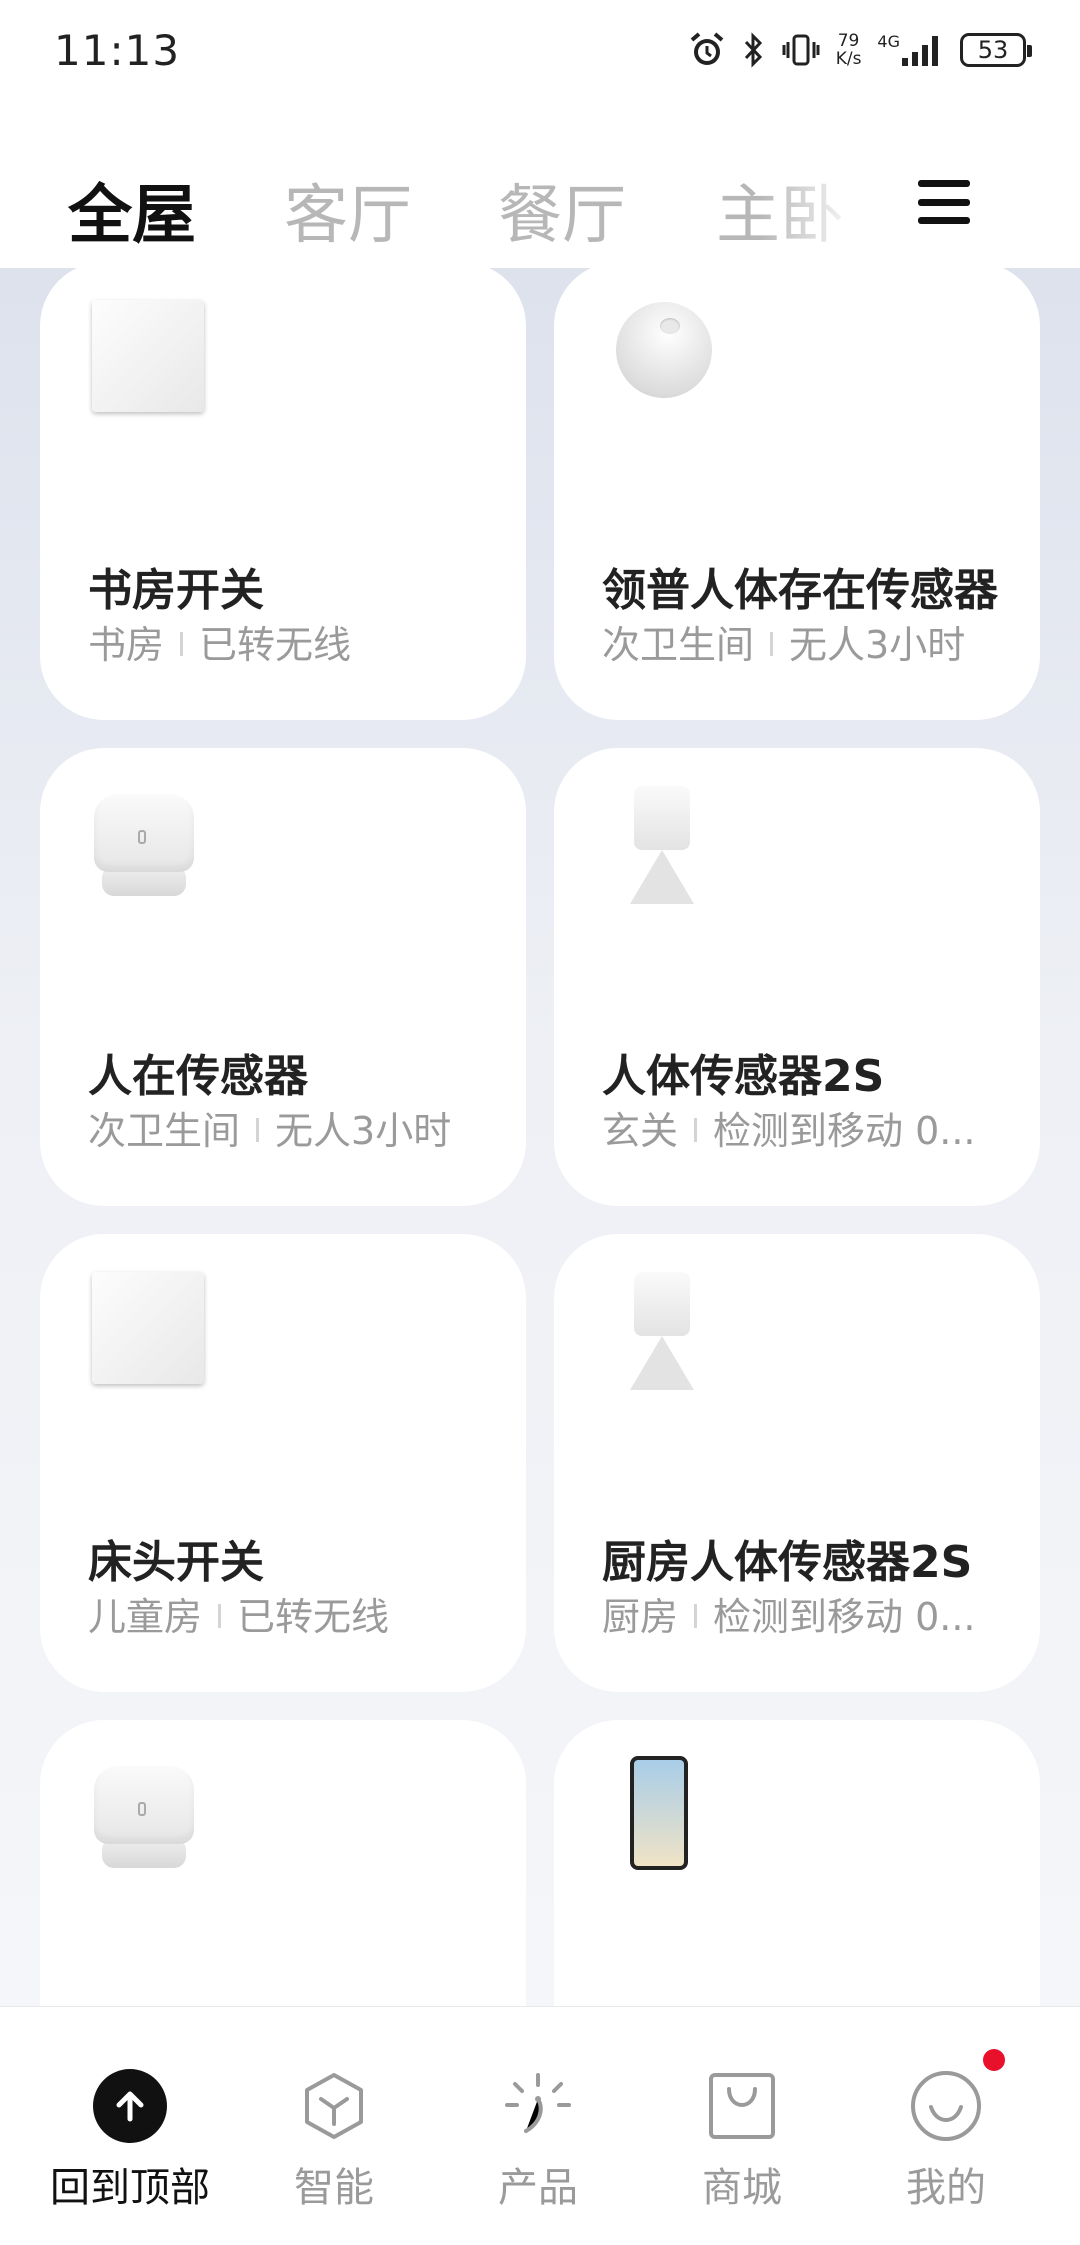 Image resolution: width=1080 pixels, height=2245 pixels. I want to click on nav-products: 产品, so click(538, 2141).